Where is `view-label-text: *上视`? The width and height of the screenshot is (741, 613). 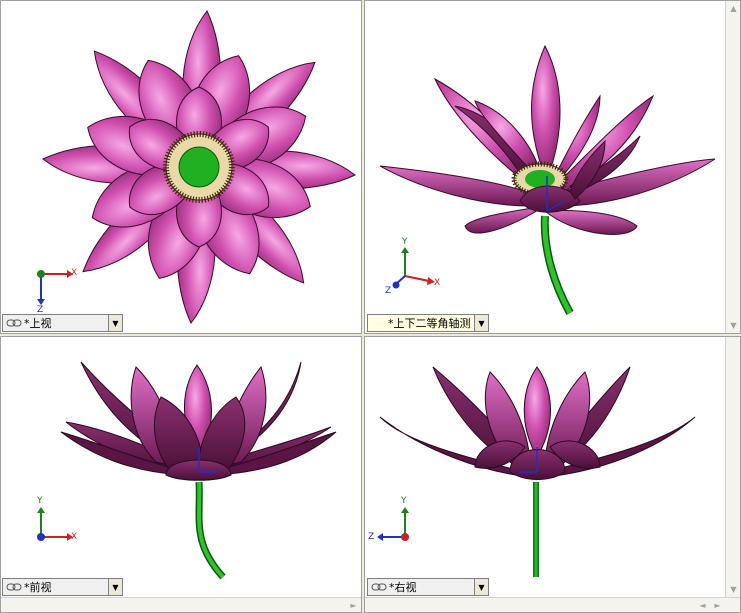 view-label-text: *上视 is located at coordinates (38, 323).